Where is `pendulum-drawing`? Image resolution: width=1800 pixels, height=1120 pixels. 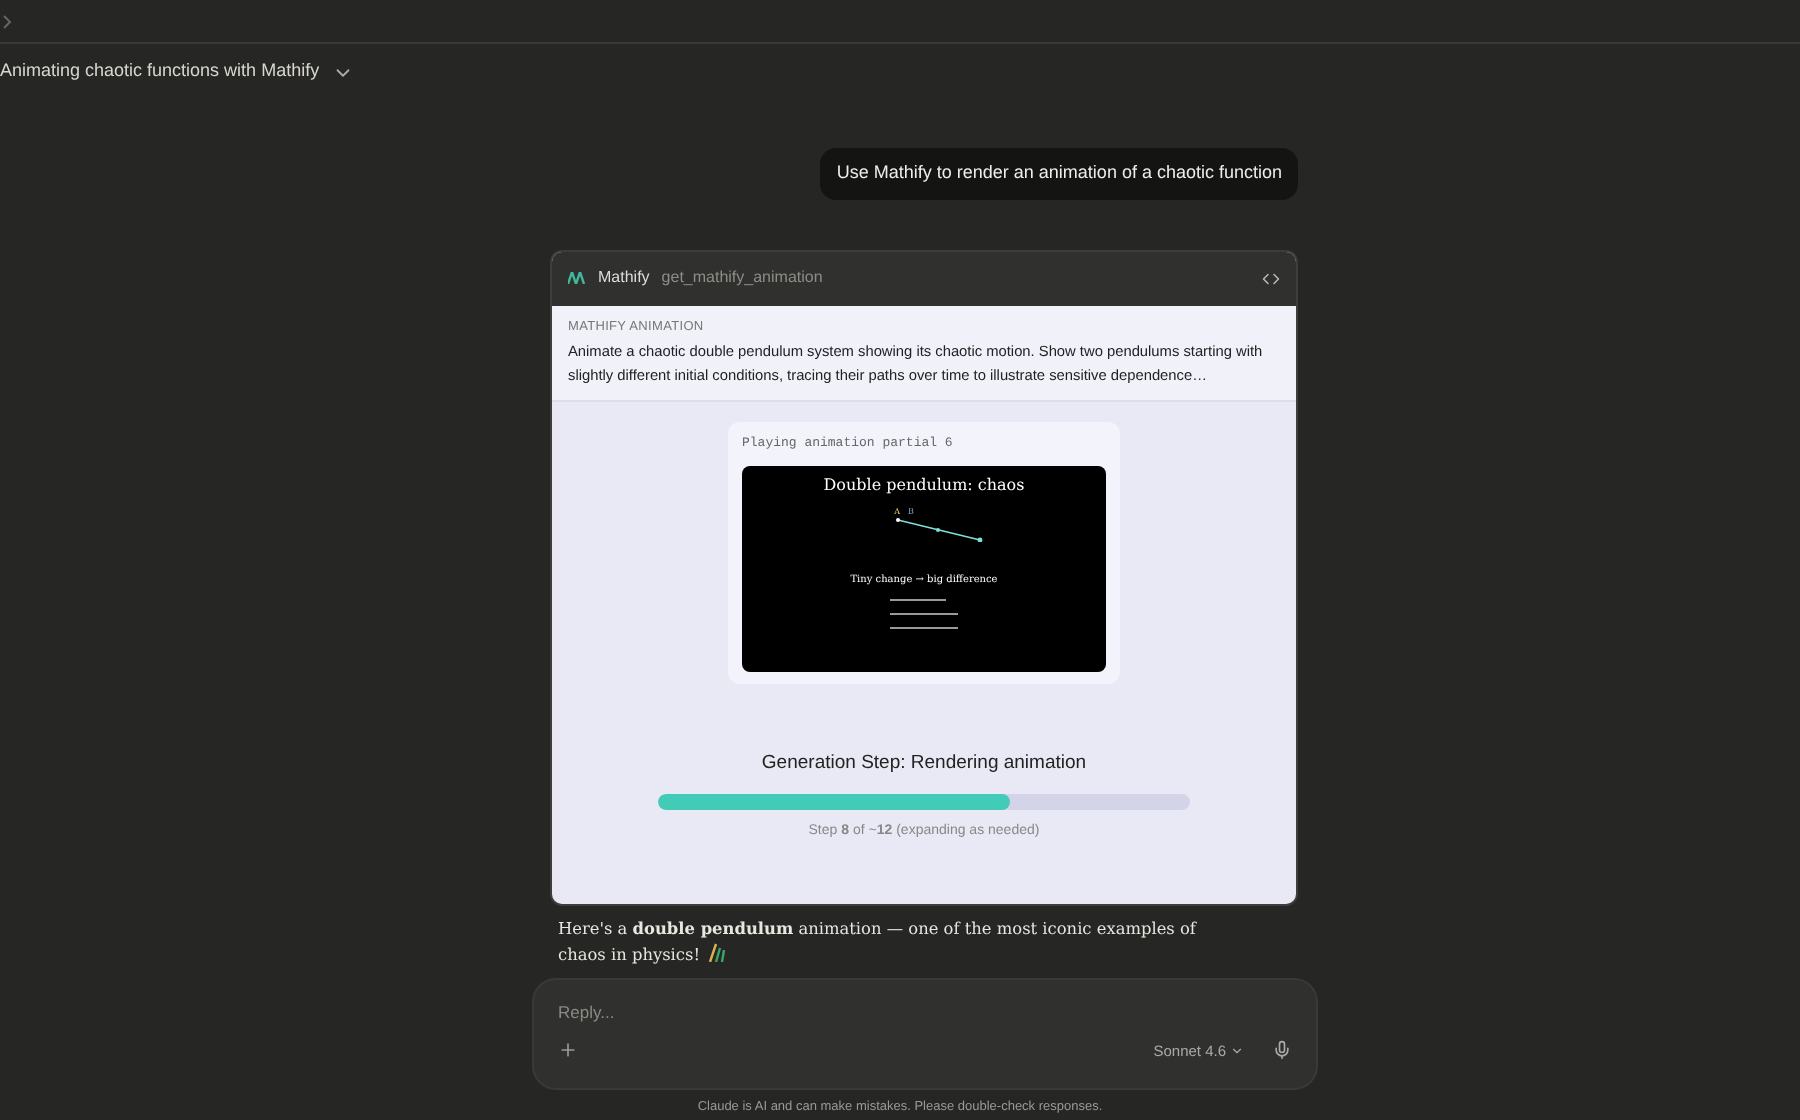
pendulum-drawing is located at coordinates (940, 530).